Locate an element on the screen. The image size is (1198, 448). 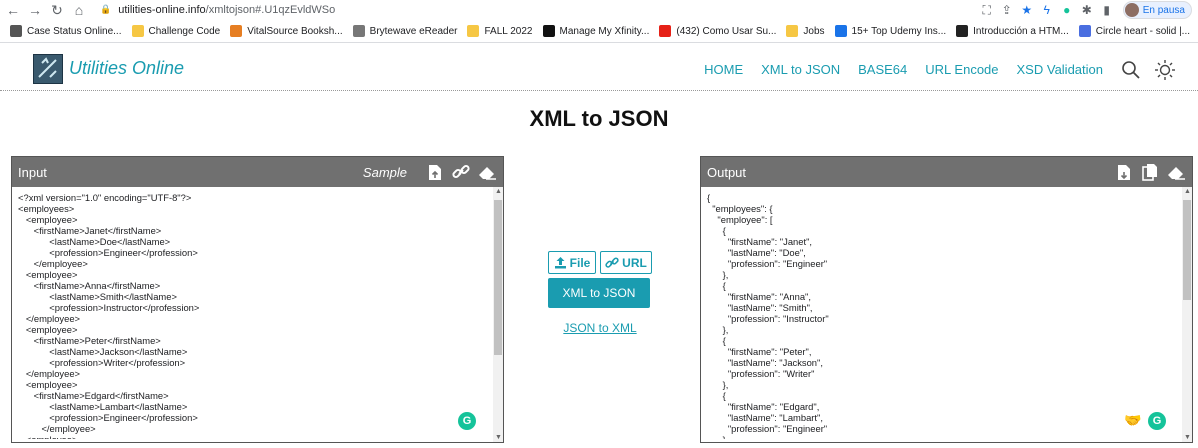
input-scroll-thumb is located at coordinates (498, 277).